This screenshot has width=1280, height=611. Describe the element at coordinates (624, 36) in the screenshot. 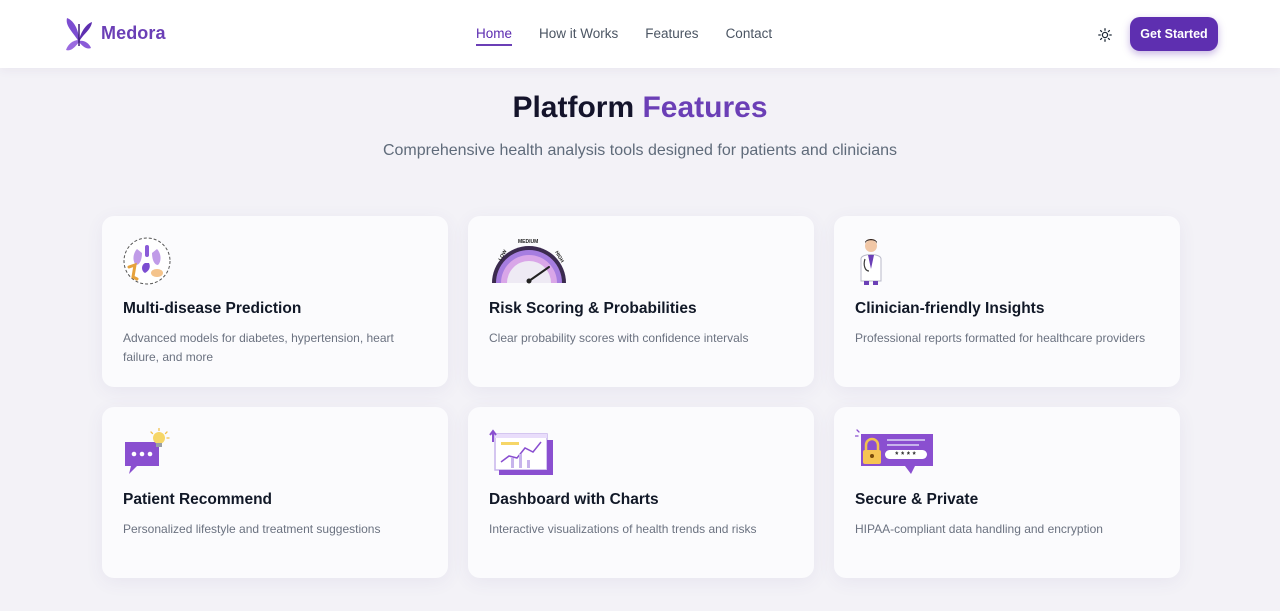

I see `main-nav: Home How it Works Features Contact` at that location.